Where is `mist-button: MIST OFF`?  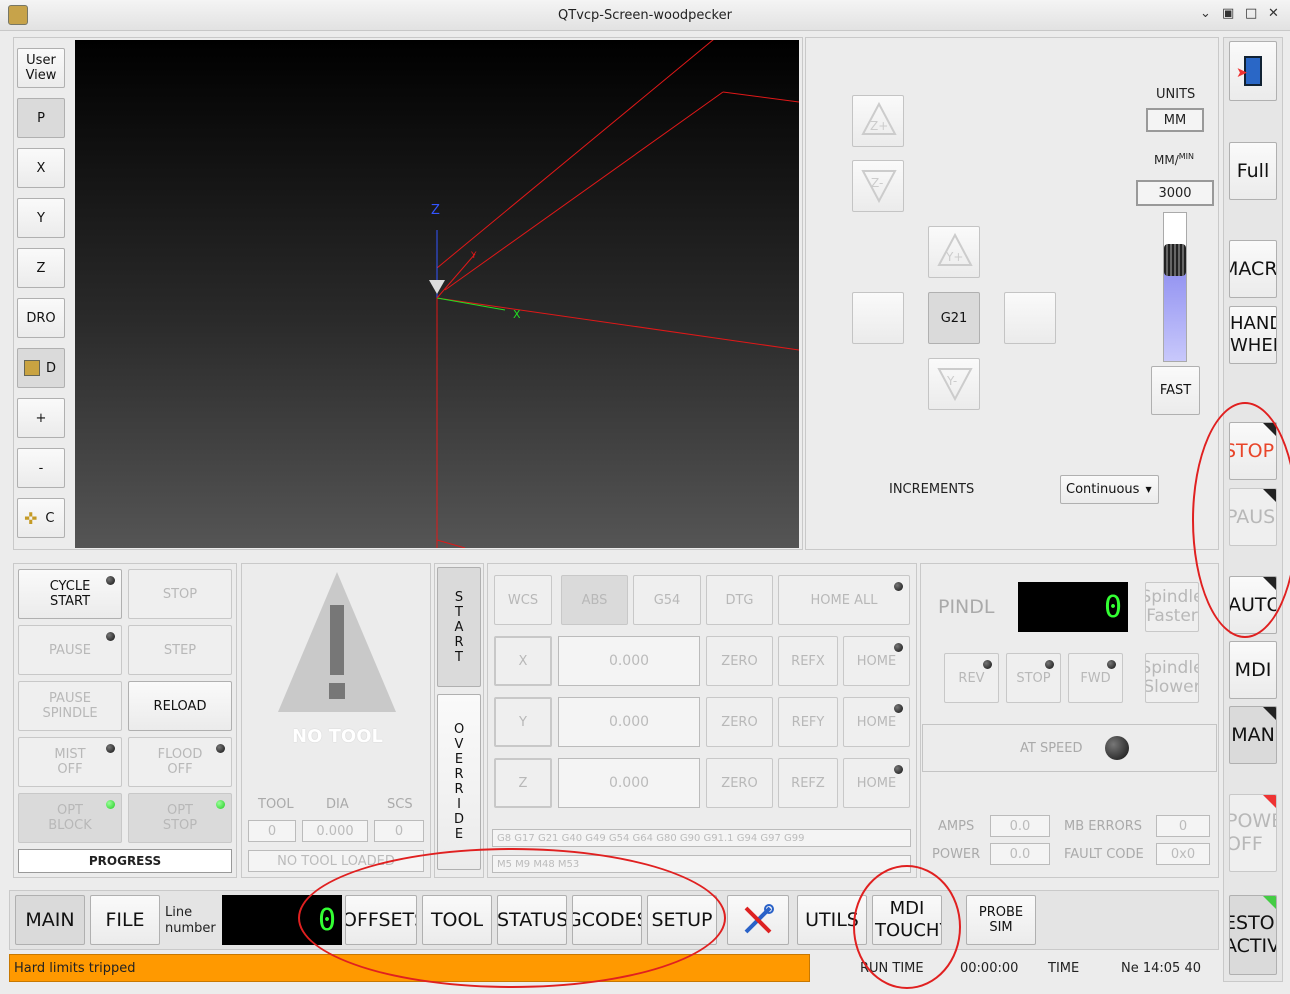
mist-button: MIST OFF is located at coordinates (70, 762).